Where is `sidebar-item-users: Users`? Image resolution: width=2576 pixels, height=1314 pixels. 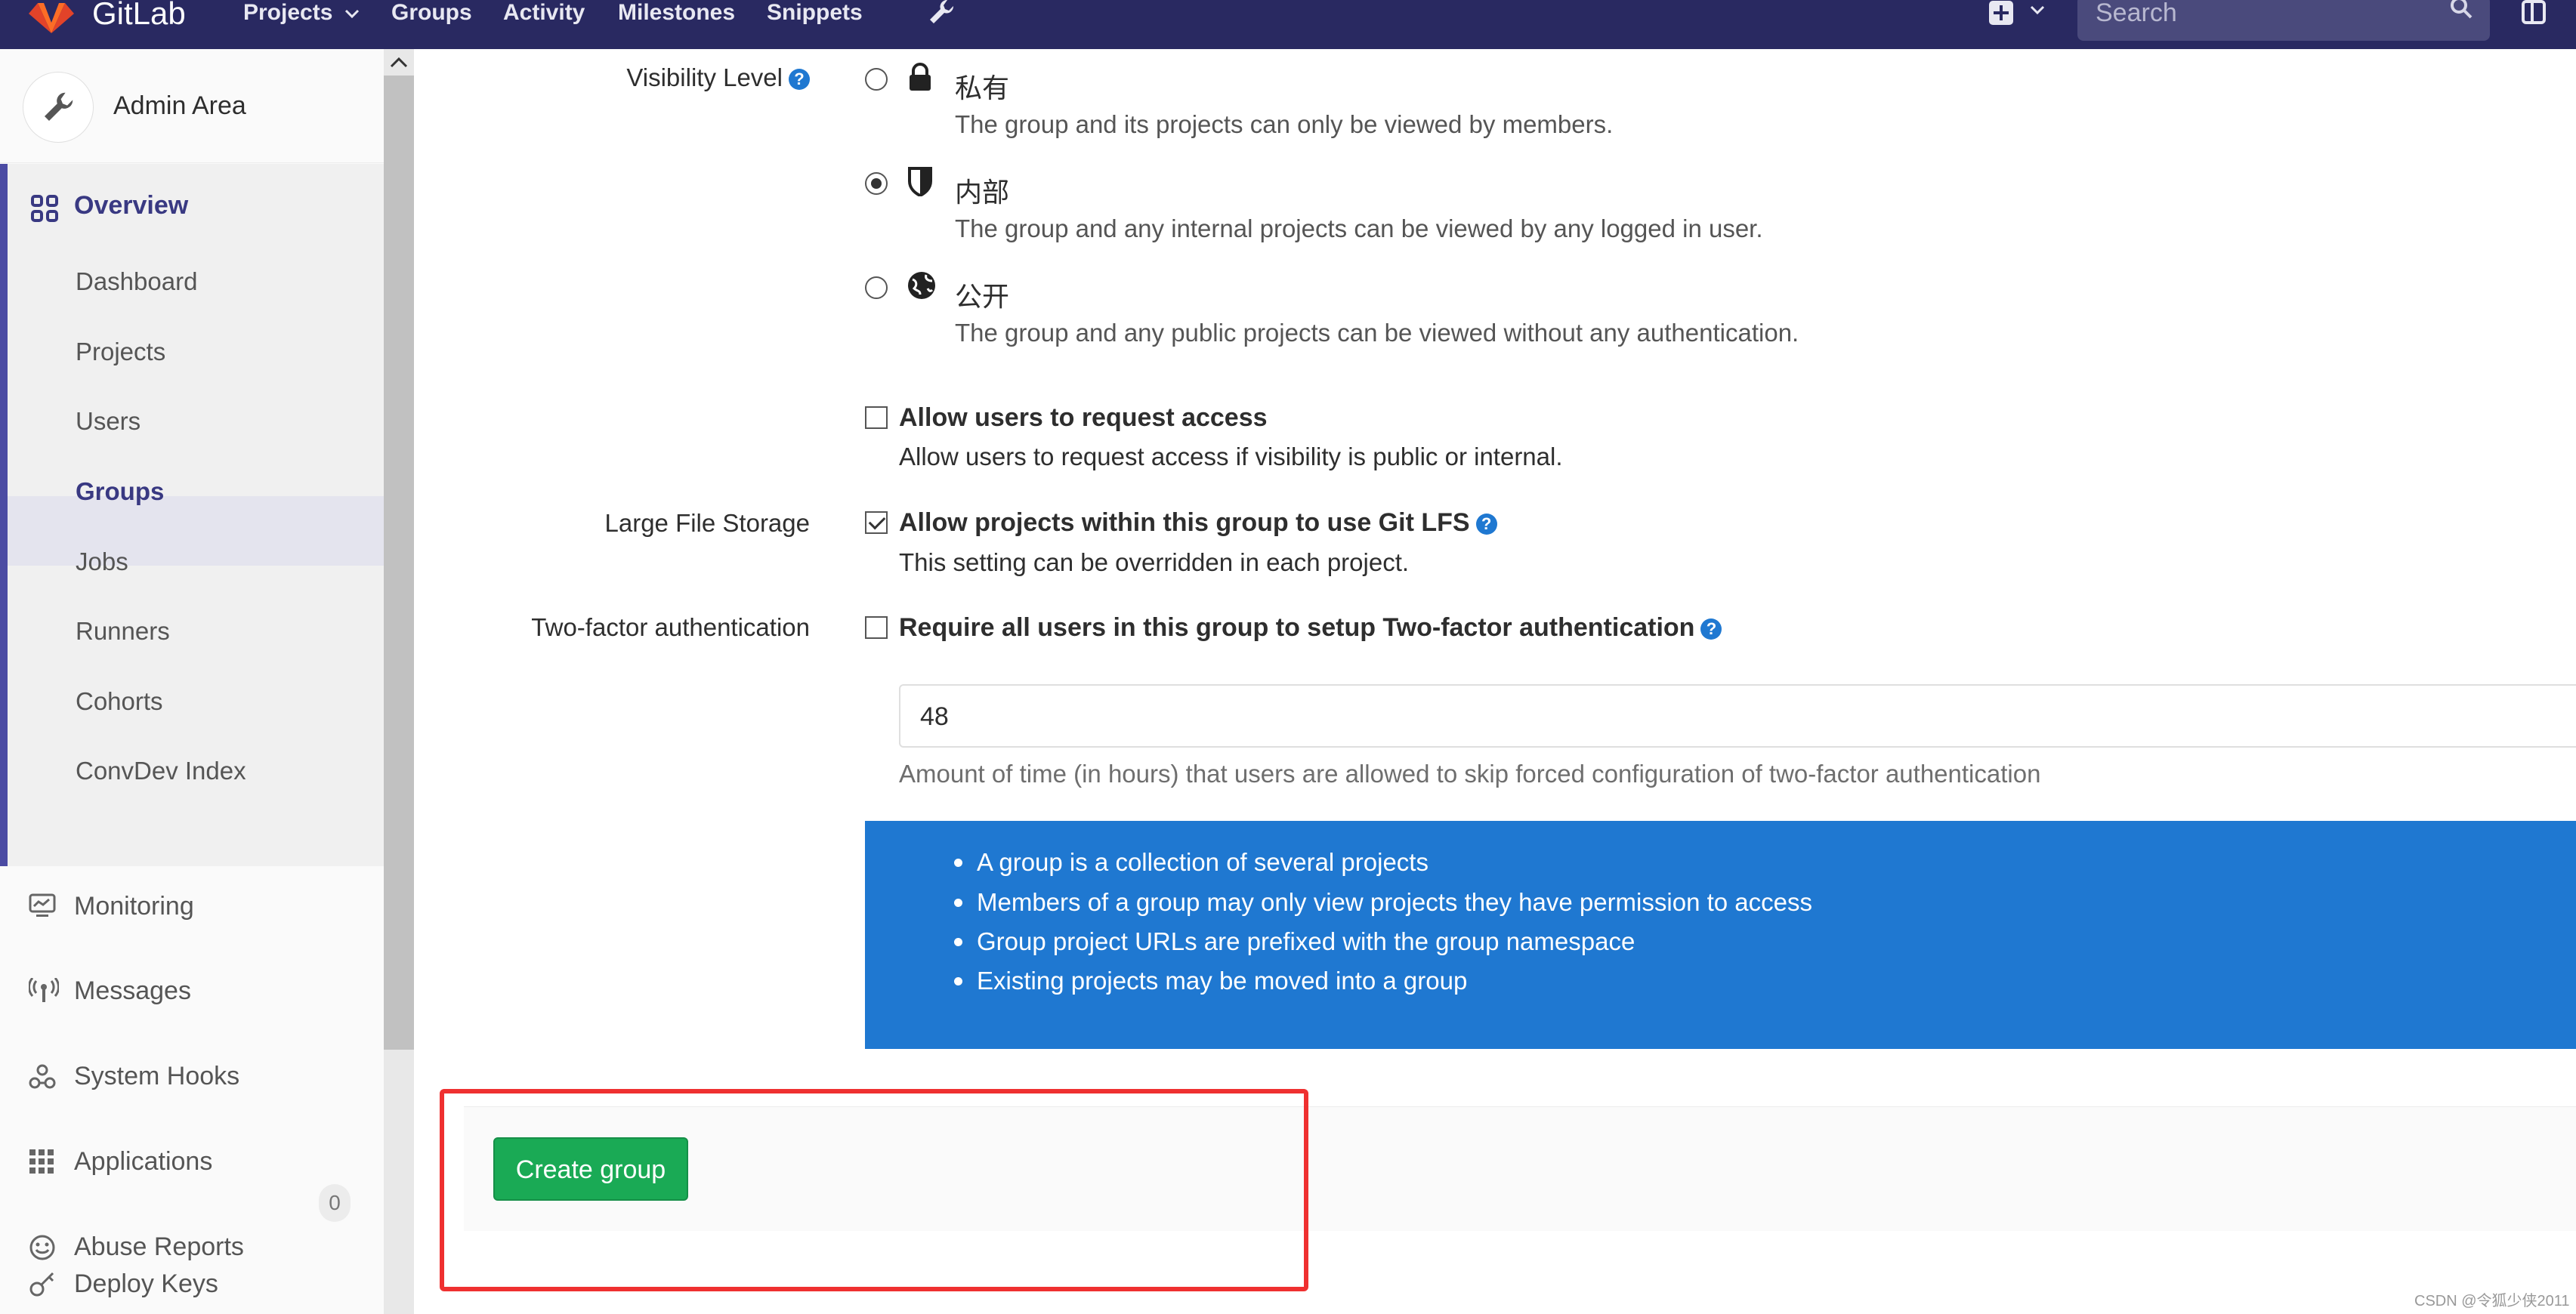 sidebar-item-users: Users is located at coordinates (108, 421).